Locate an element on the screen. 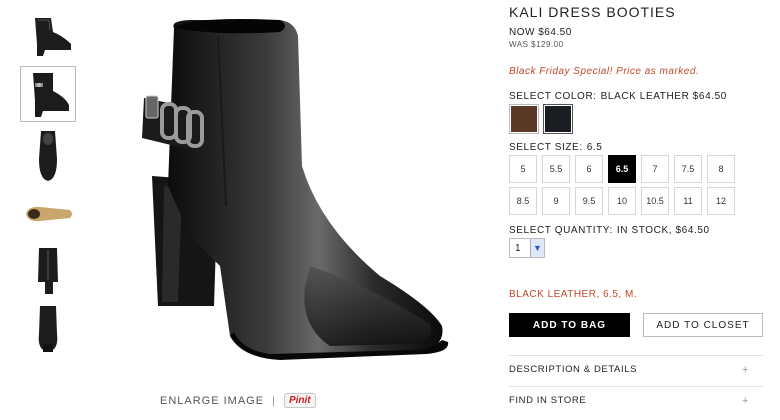  boot-top-icon is located at coordinates (48, 156).